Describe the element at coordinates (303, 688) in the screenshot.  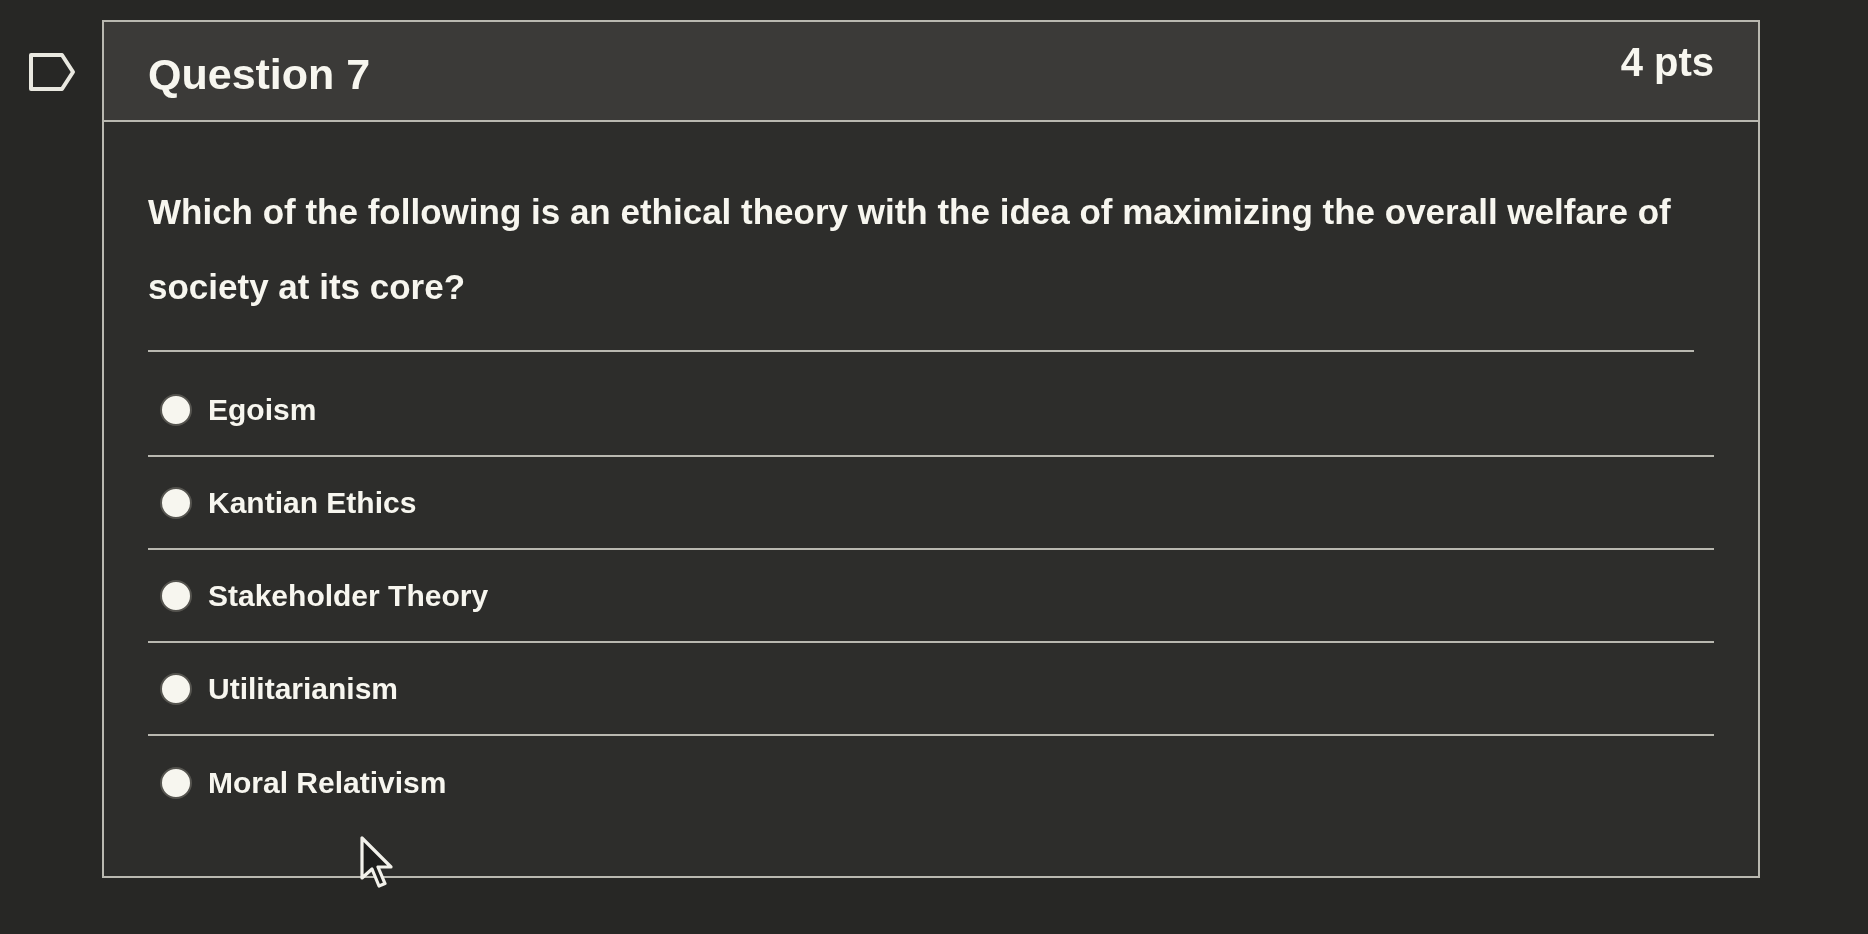
I see `answer-label: Utilitarianism` at that location.